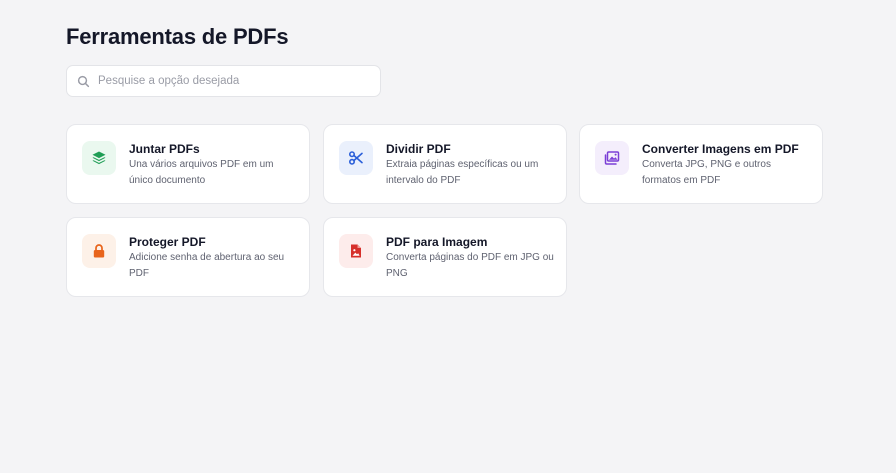 Image resolution: width=896 pixels, height=473 pixels. What do you see at coordinates (437, 242) in the screenshot?
I see `tool-title: PDF para Imagem` at bounding box center [437, 242].